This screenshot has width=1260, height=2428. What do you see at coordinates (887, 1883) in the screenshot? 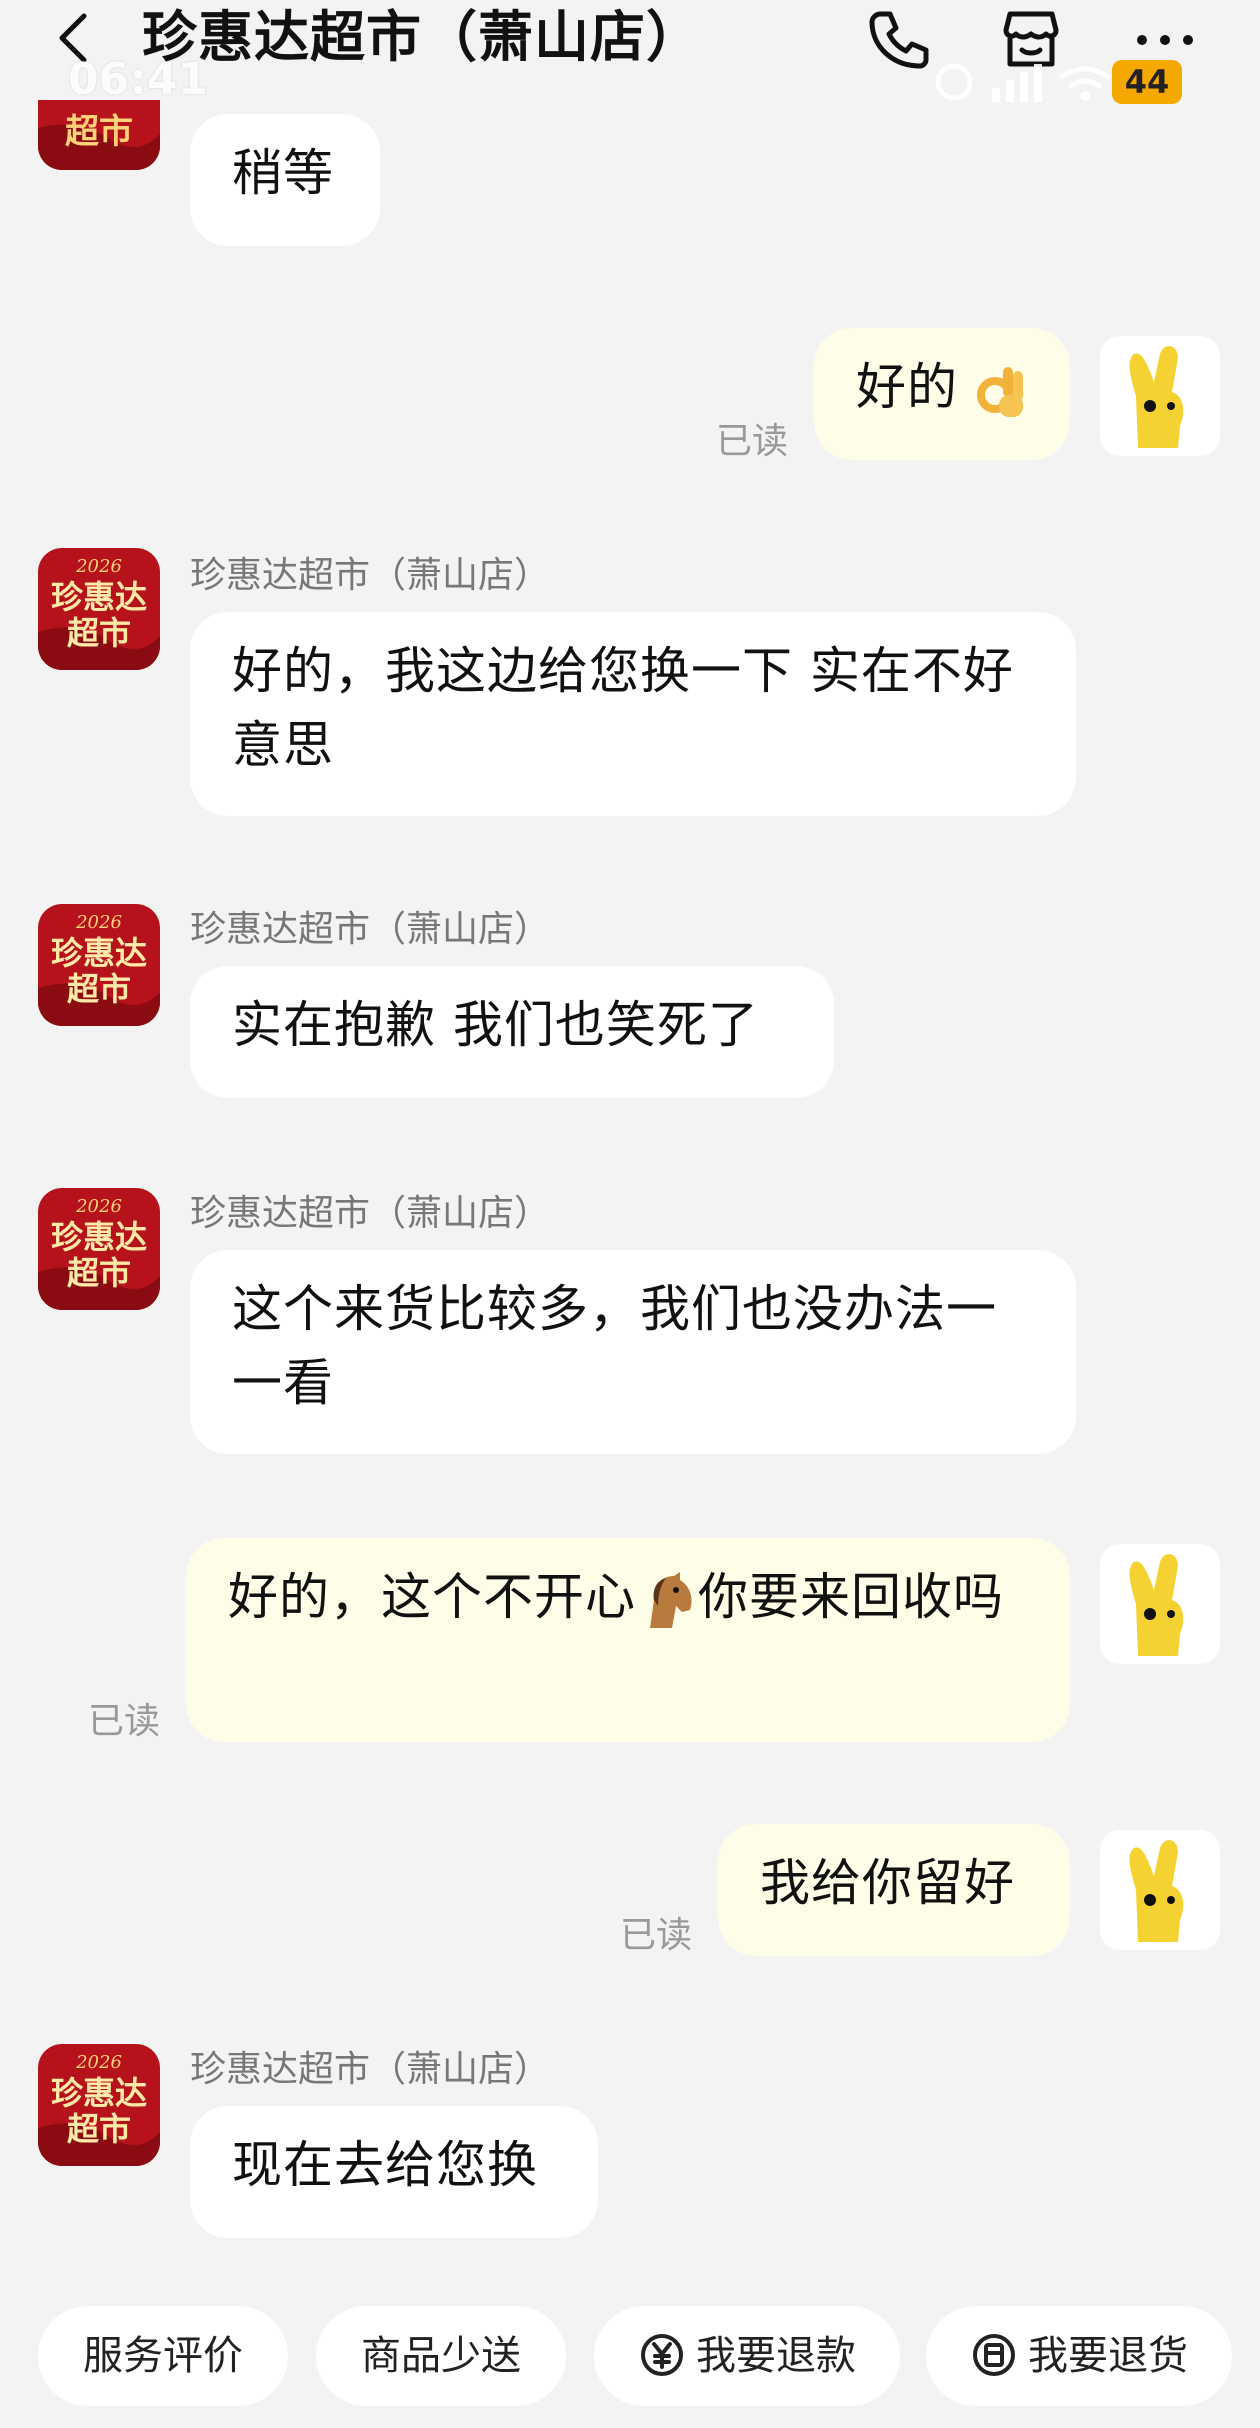
I see `message-text: 我给你留好` at bounding box center [887, 1883].